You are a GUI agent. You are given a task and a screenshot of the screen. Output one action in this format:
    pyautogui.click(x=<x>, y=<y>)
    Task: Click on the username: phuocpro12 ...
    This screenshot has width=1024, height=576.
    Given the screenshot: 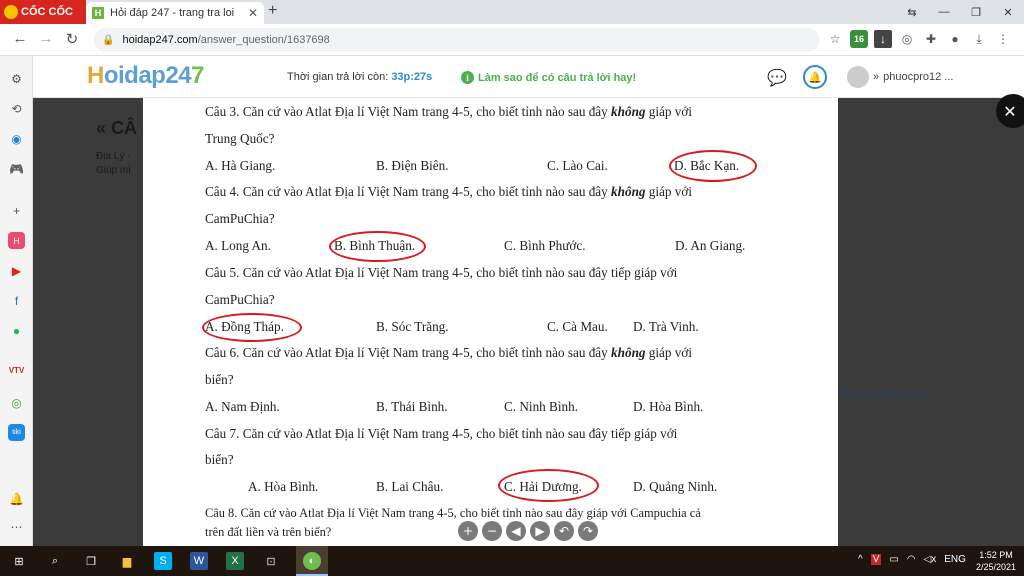 What is the action you would take?
    pyautogui.click(x=918, y=77)
    